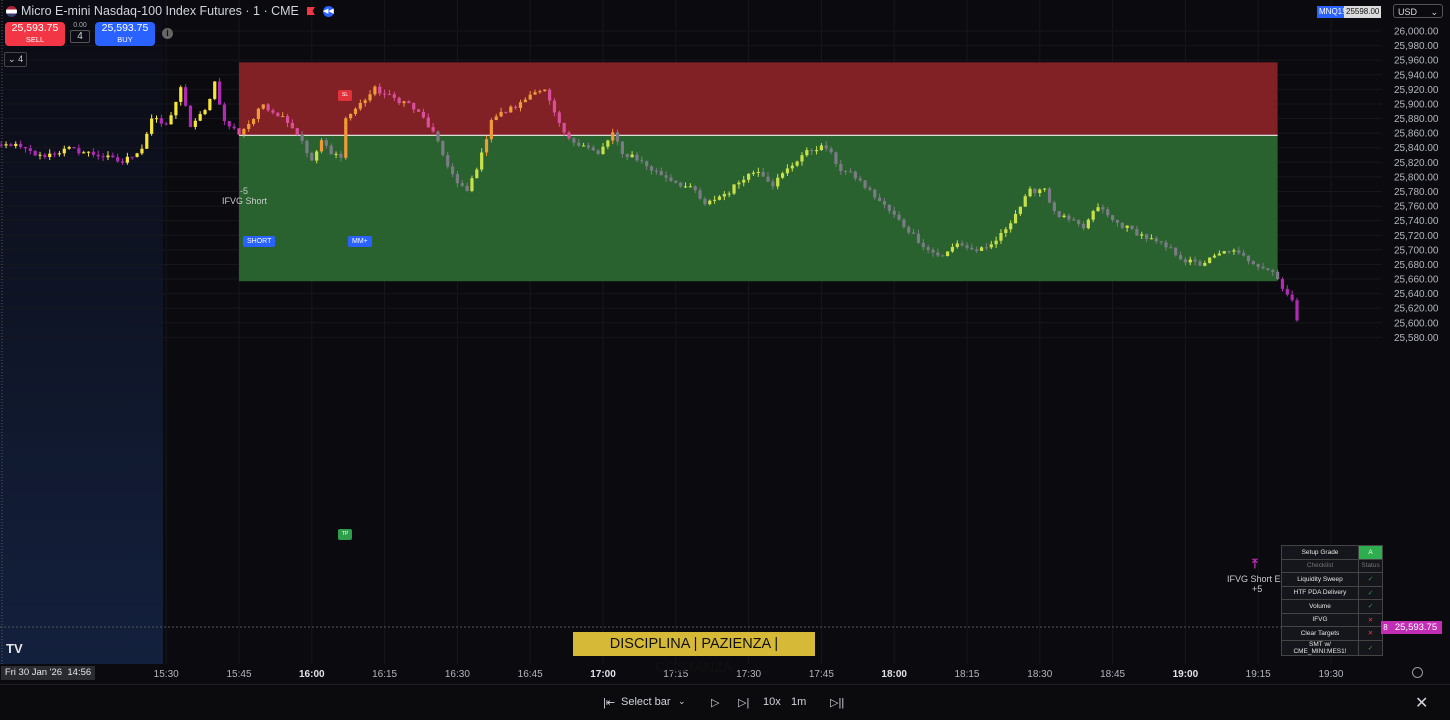 The image size is (1450, 720). I want to click on select-bar-icon: |⇤, so click(609, 702).